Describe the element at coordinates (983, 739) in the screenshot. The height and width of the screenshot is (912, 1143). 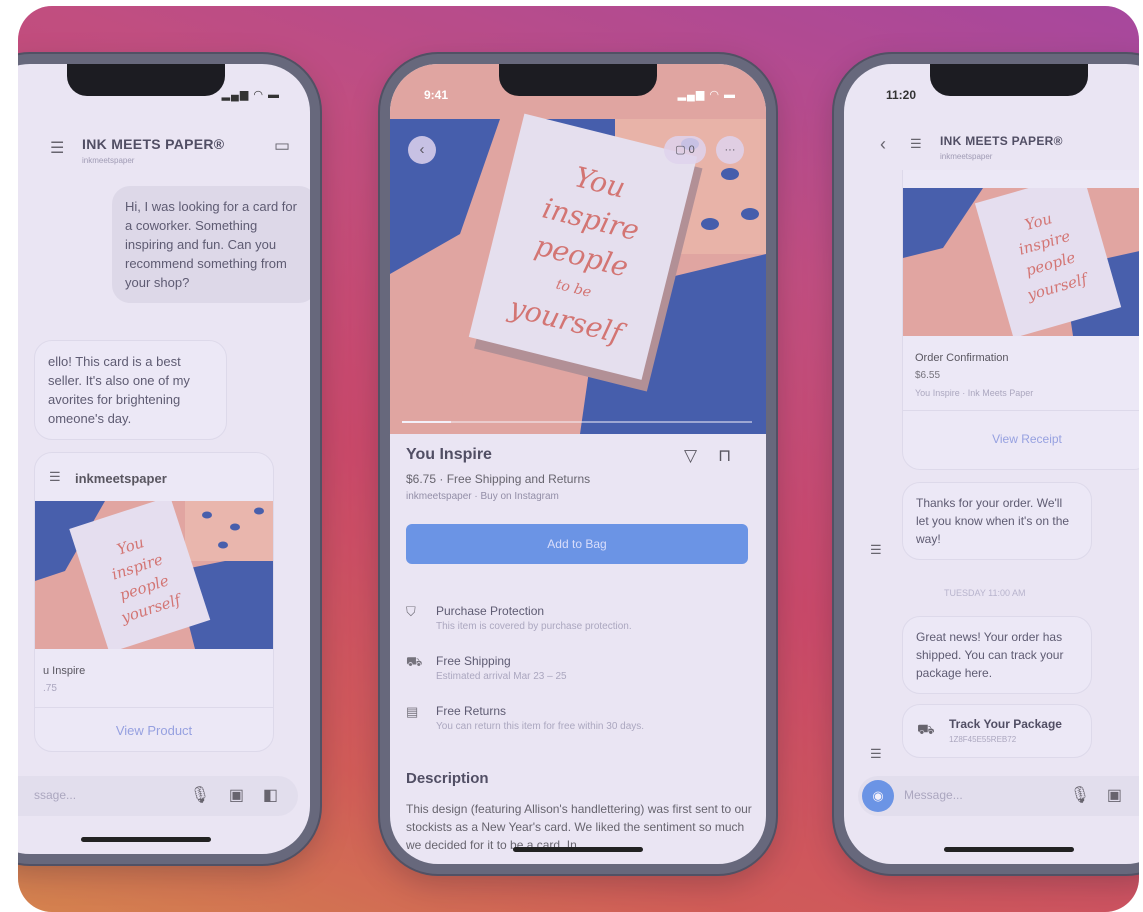
I see `track-sub: 1Z8F45E55REB72` at that location.